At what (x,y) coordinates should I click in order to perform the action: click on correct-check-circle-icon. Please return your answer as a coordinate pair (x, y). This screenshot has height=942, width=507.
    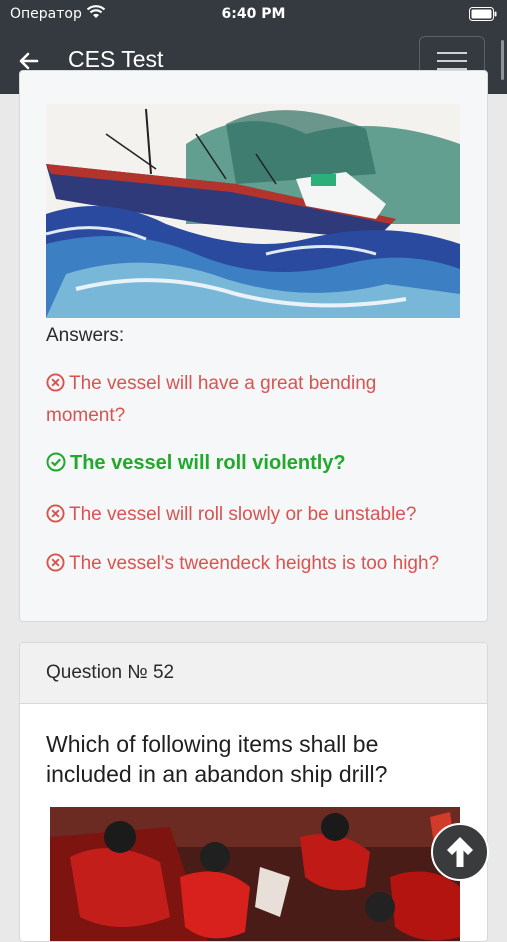
    Looking at the image, I should click on (56, 466).